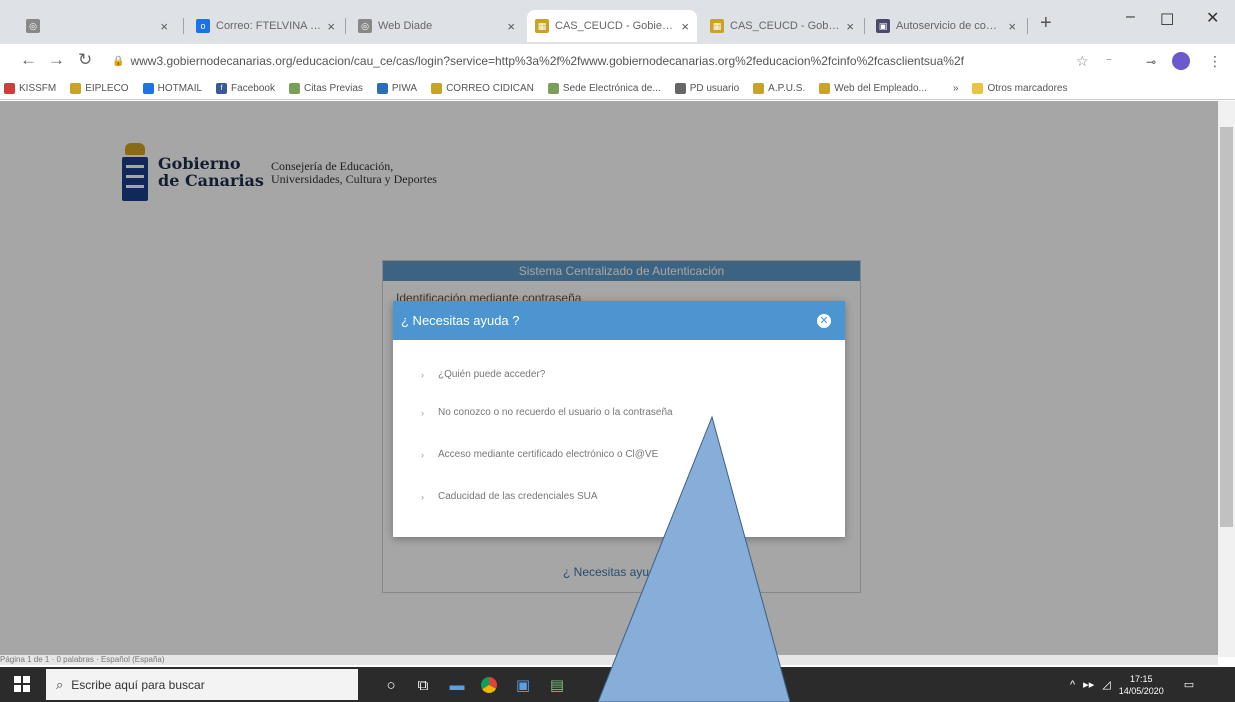 This screenshot has width=1235, height=702. I want to click on bookmark-item: f Facebook, so click(245, 88).